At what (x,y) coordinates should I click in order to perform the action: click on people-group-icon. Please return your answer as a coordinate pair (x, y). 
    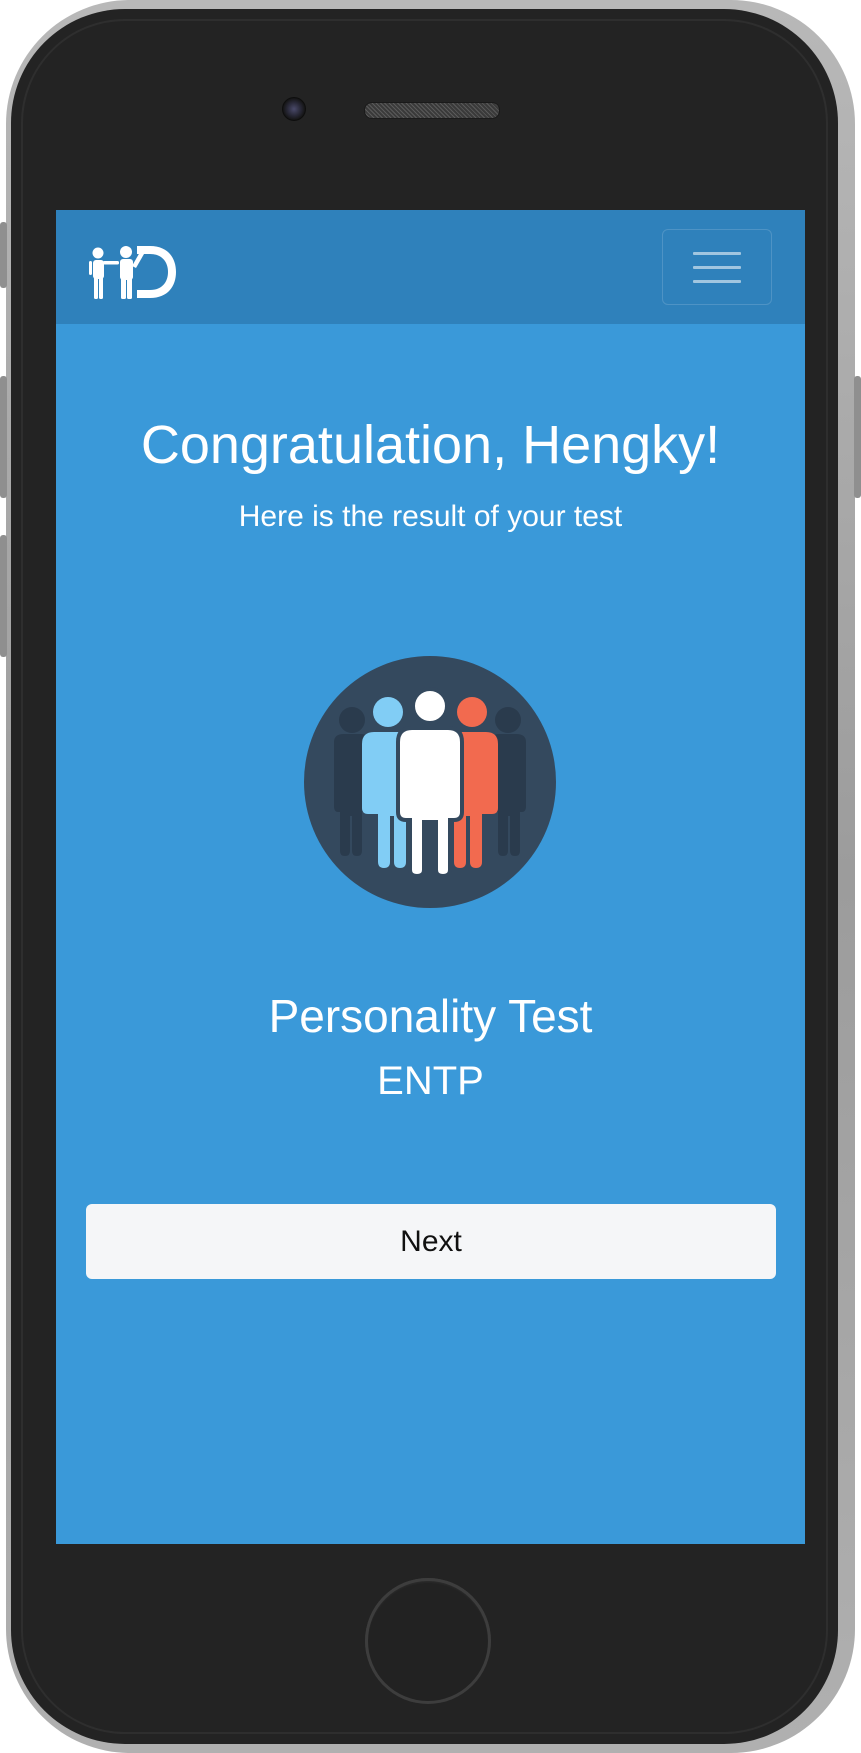
    Looking at the image, I should click on (430, 782).